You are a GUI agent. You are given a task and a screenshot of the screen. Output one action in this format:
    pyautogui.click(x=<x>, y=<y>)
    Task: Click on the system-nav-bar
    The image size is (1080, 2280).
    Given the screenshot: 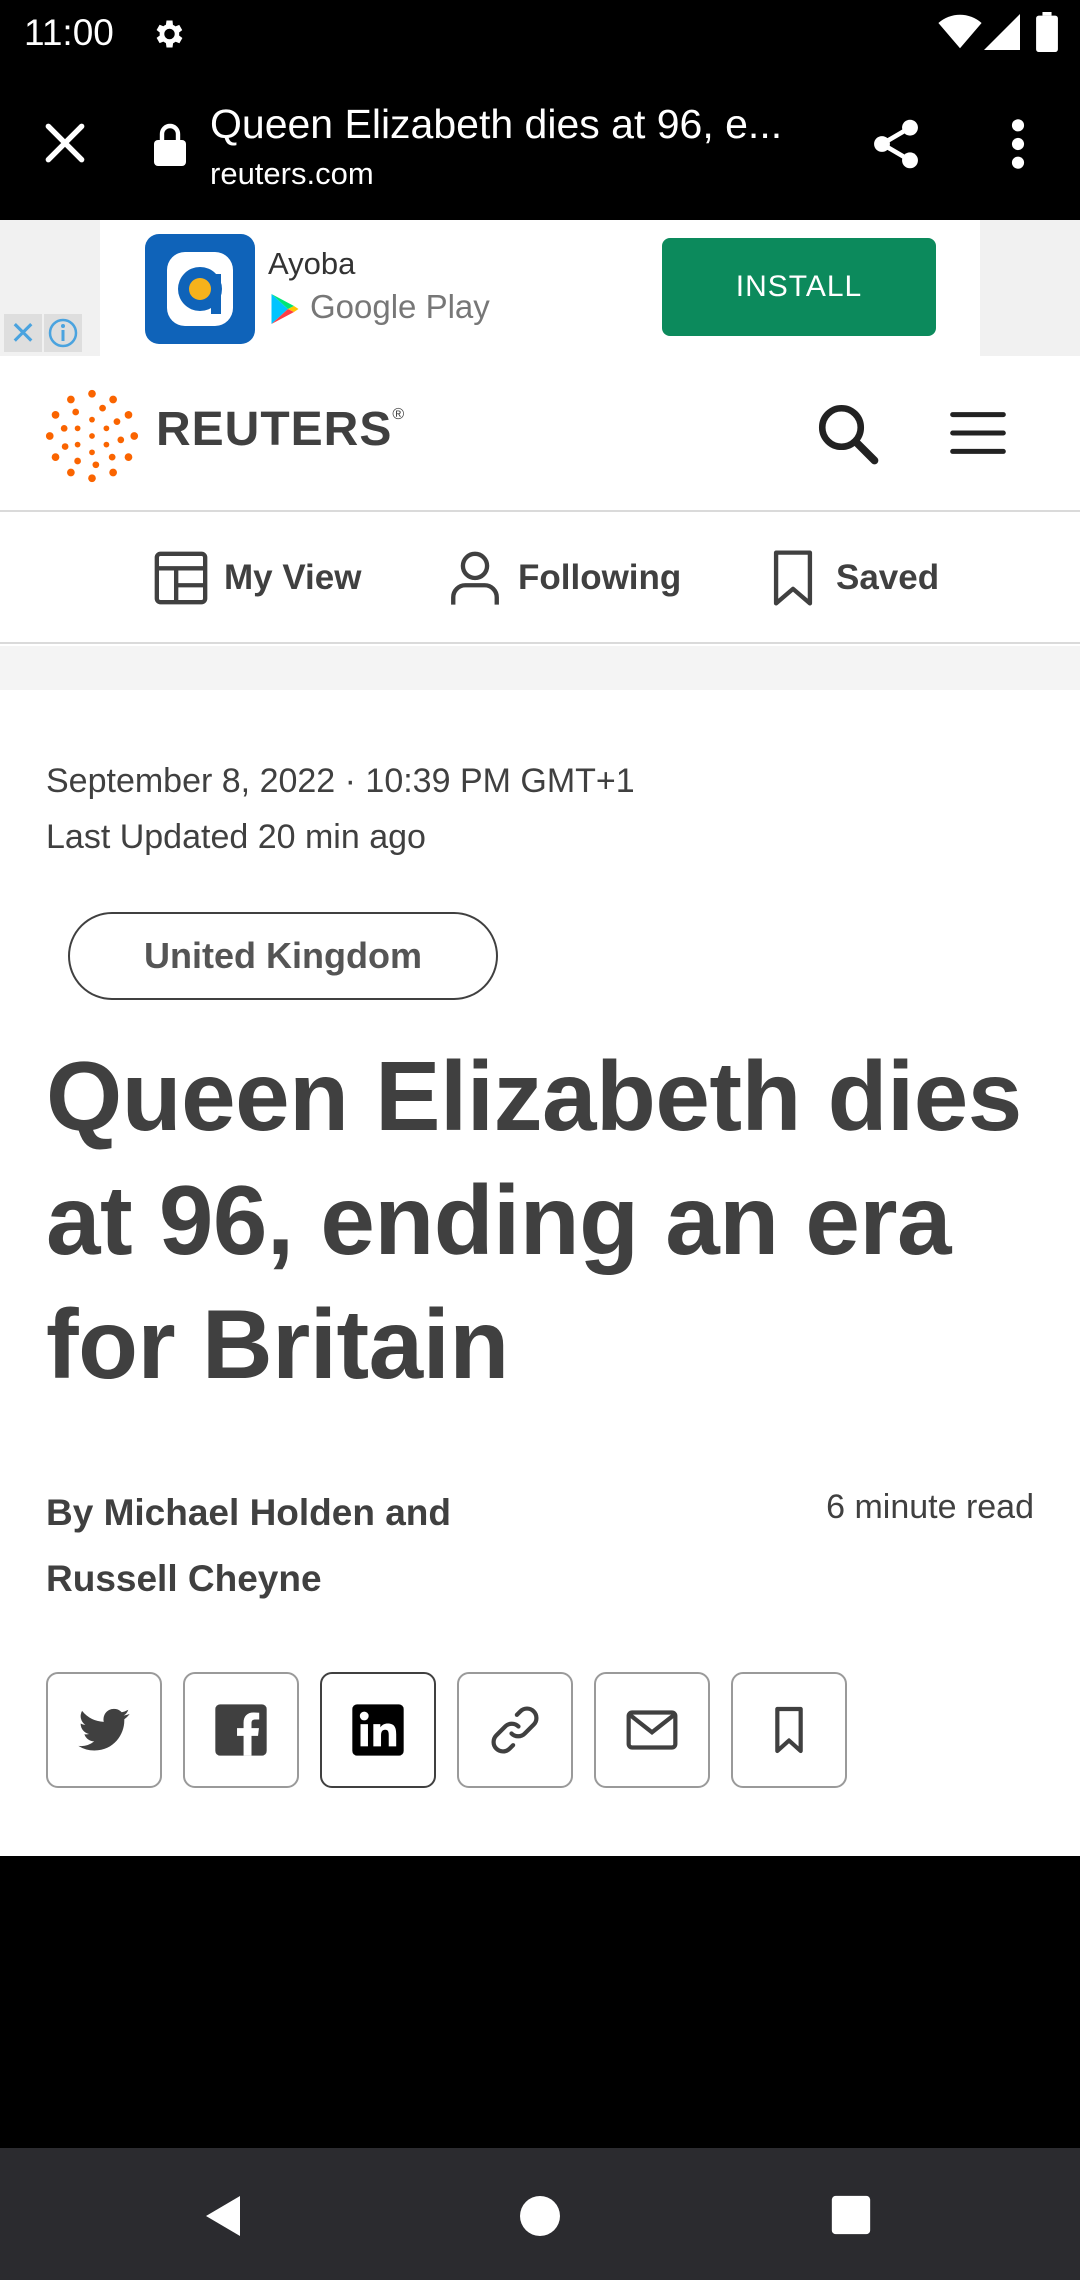 What is the action you would take?
    pyautogui.click(x=540, y=2214)
    